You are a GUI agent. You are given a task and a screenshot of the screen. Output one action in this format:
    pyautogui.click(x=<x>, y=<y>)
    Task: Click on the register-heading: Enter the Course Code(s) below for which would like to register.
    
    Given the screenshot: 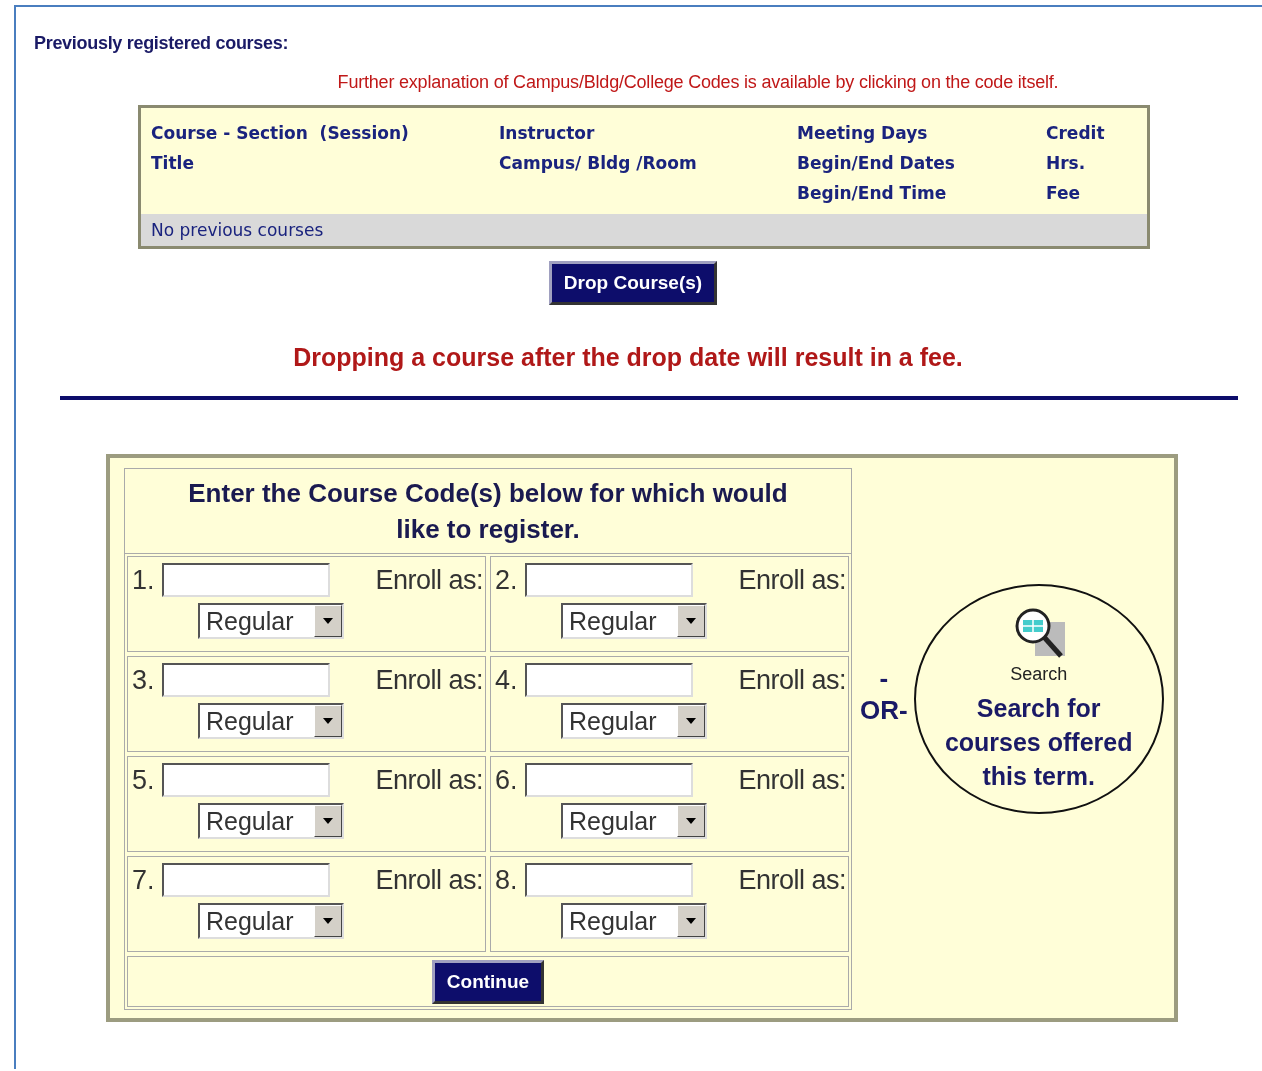 What is the action you would take?
    pyautogui.click(x=488, y=511)
    